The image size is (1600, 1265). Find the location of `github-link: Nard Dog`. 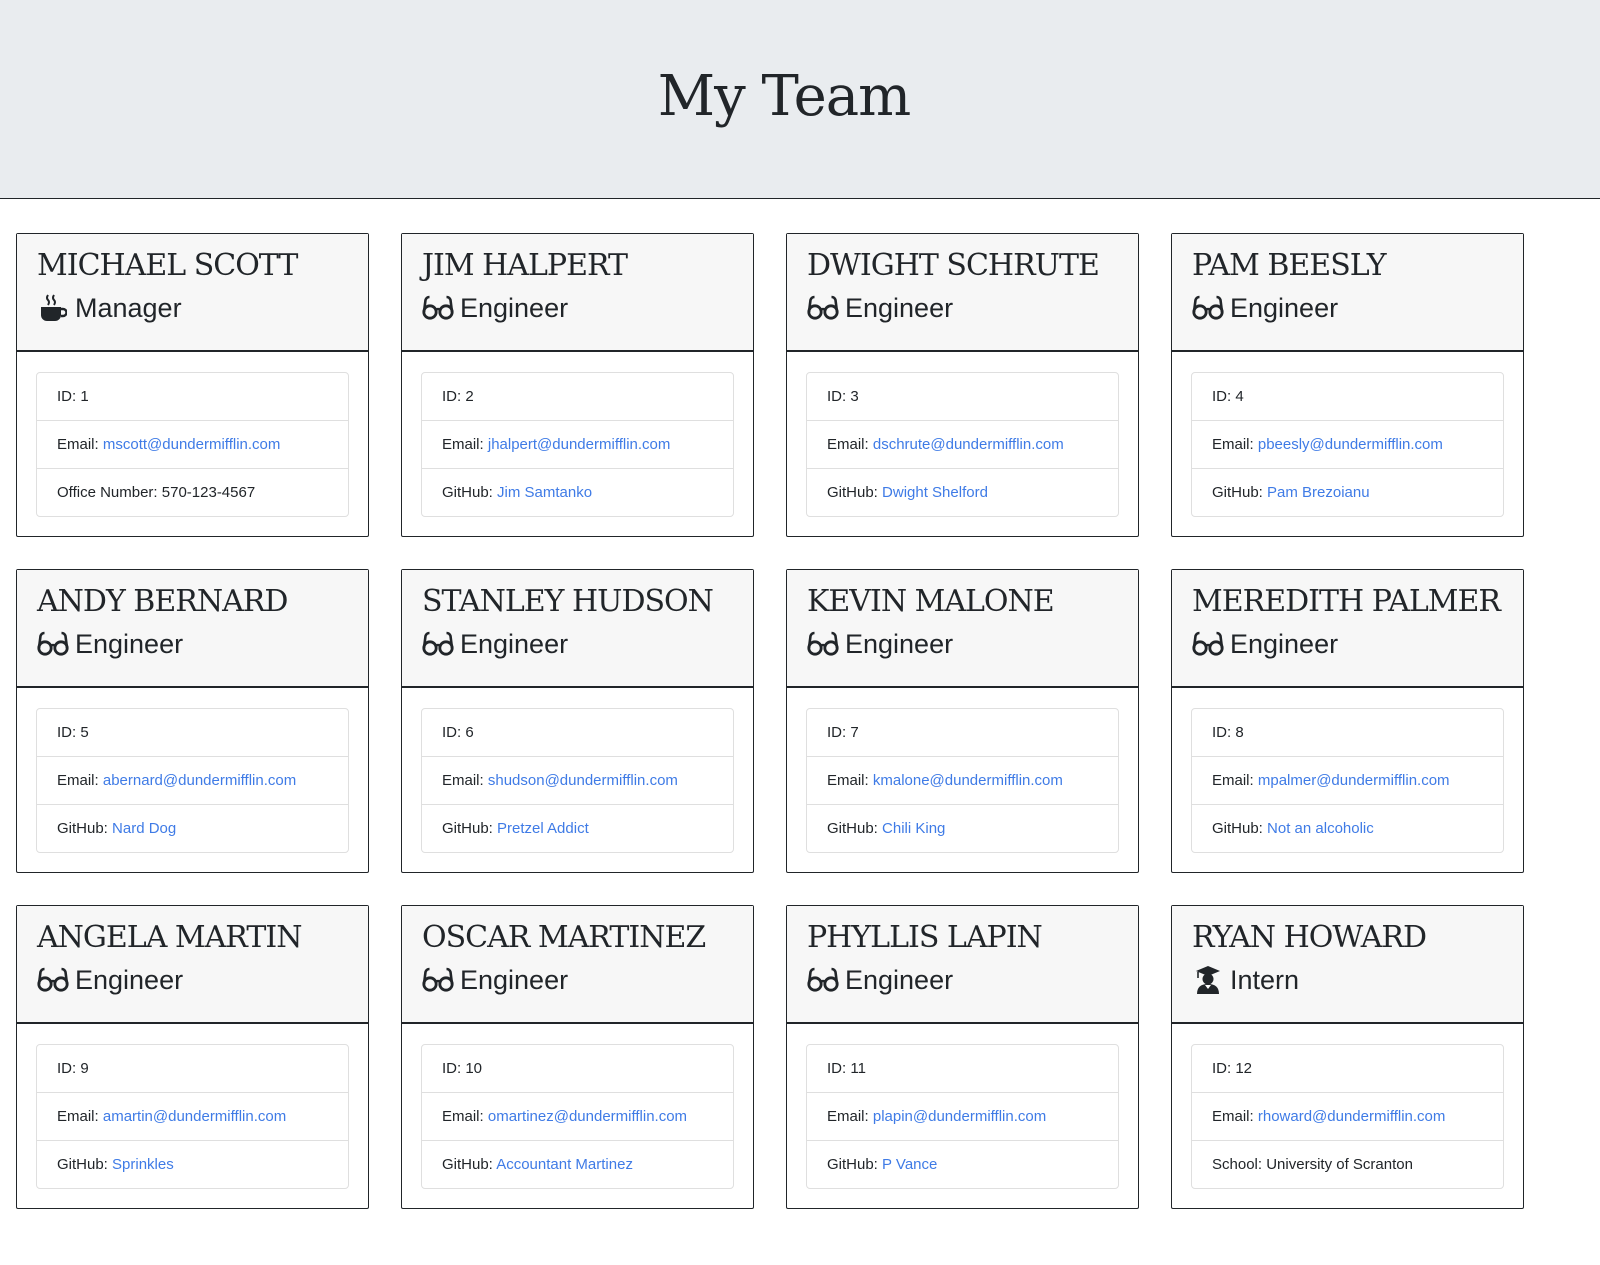

github-link: Nard Dog is located at coordinates (144, 828).